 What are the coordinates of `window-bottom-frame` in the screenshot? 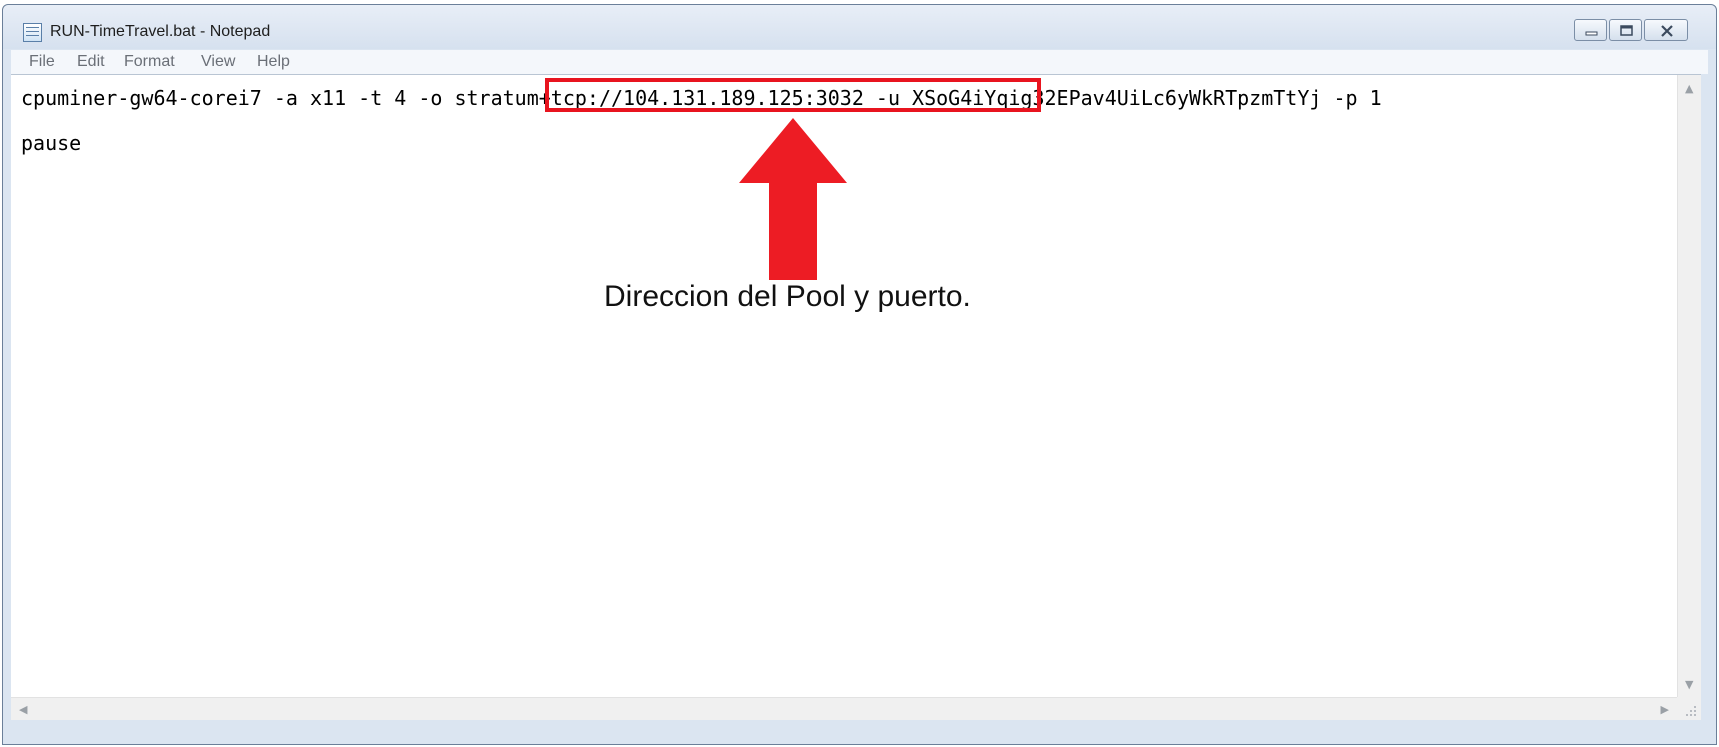 It's located at (859, 732).